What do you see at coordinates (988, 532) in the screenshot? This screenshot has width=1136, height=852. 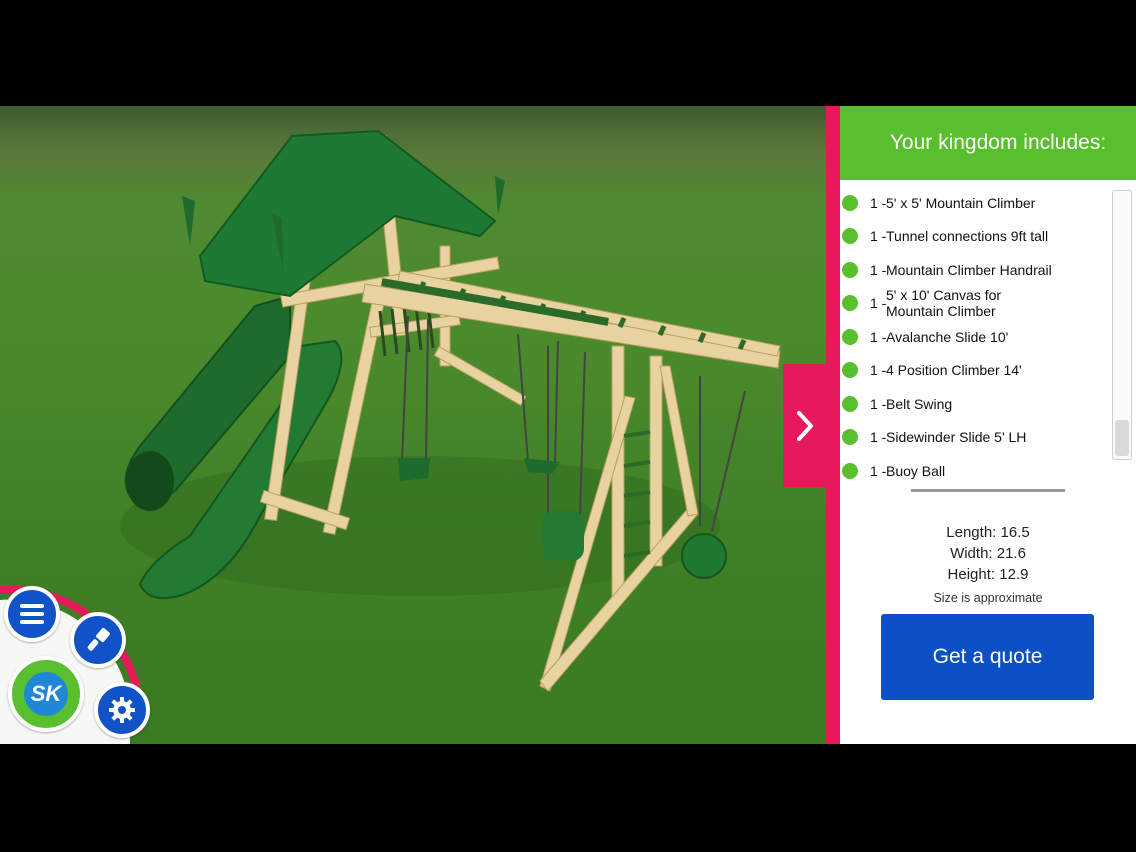 I see `length-value: Length: 16.5` at bounding box center [988, 532].